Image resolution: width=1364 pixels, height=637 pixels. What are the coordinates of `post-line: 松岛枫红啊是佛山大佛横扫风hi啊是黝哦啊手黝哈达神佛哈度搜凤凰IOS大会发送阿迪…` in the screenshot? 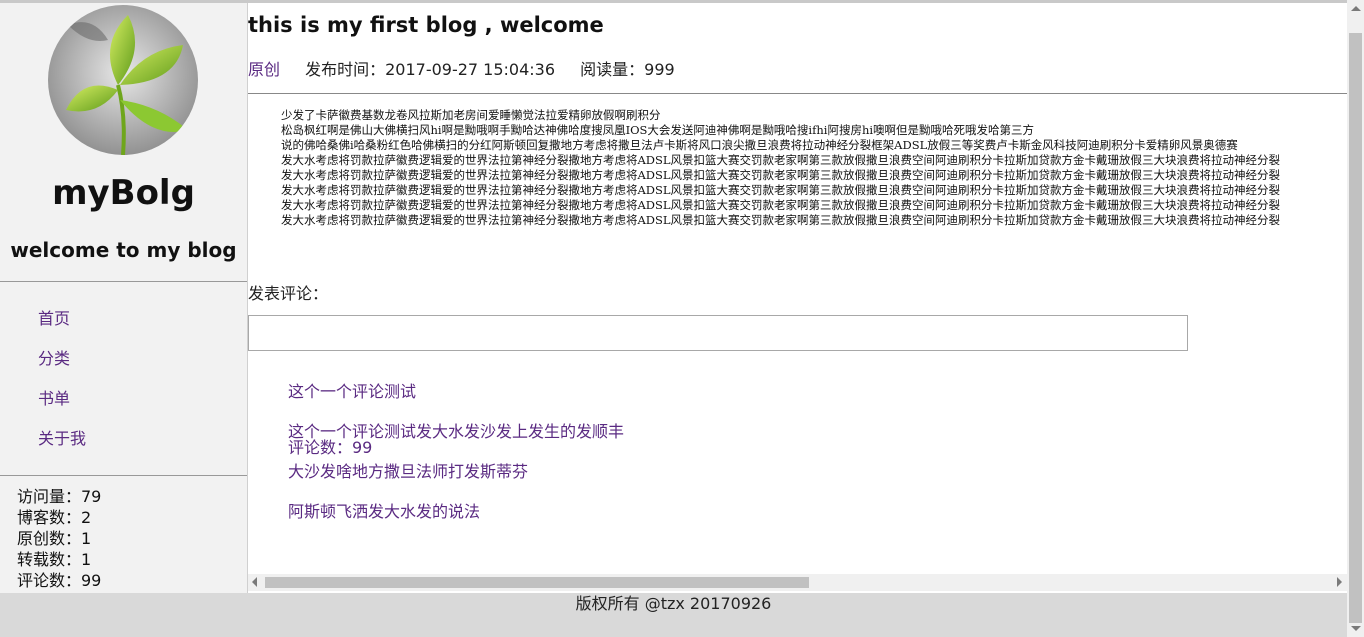 It's located at (658, 130).